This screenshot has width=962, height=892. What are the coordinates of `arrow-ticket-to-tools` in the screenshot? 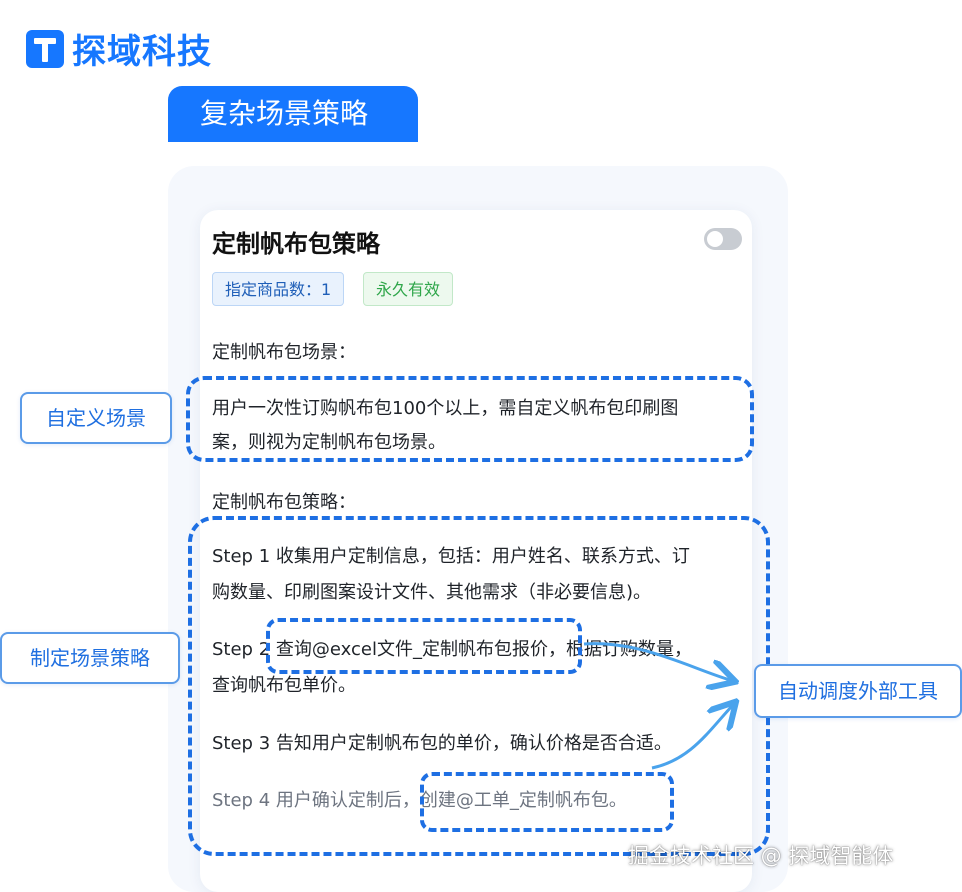 It's located at (691, 738).